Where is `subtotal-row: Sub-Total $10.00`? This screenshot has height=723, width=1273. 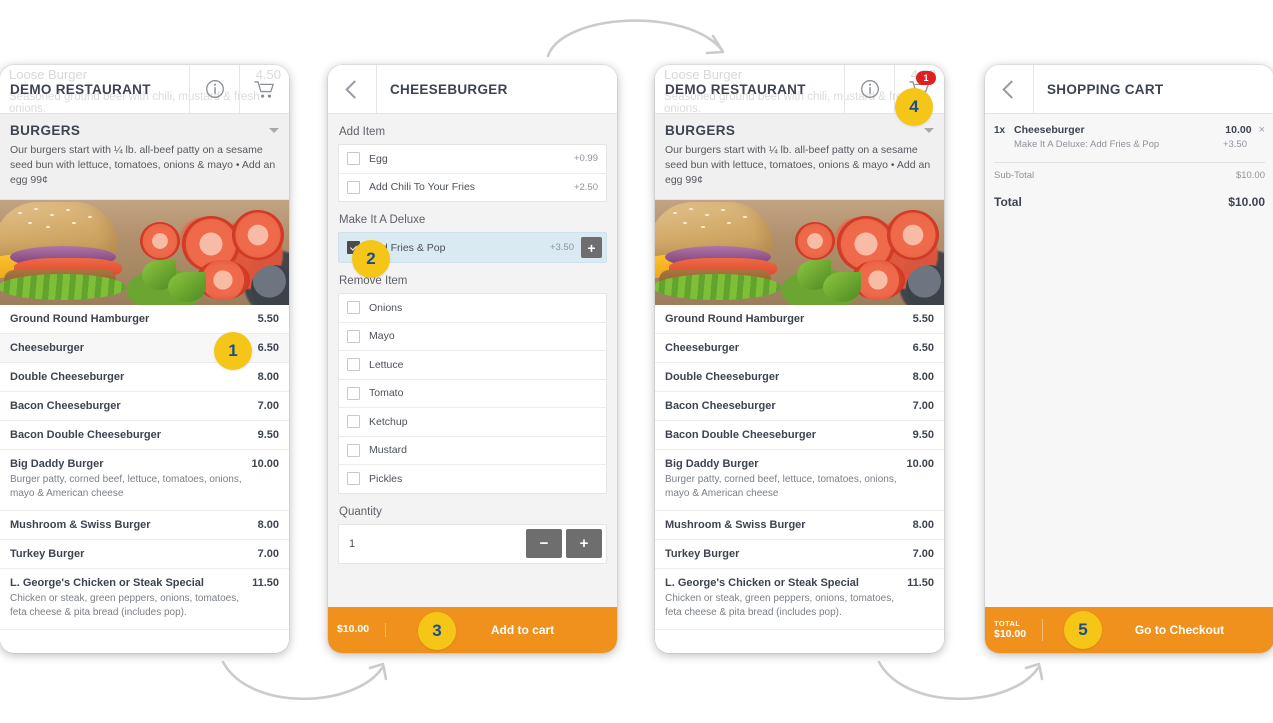 subtotal-row: Sub-Total $10.00 is located at coordinates (1129, 175).